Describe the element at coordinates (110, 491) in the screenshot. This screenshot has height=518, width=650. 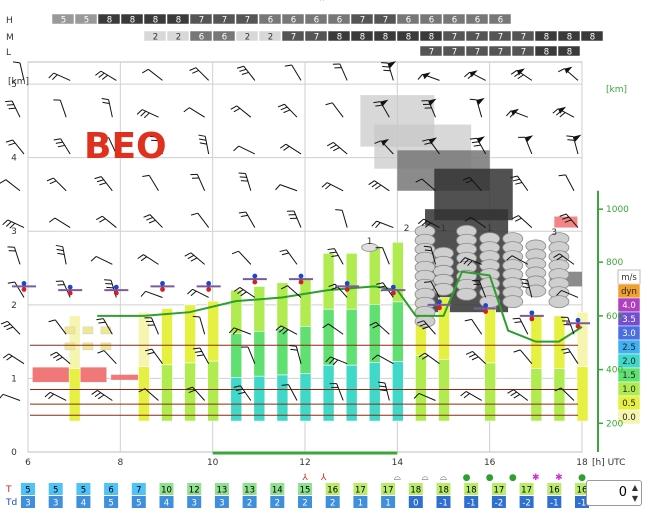
I see `temperature-value: 6` at that location.